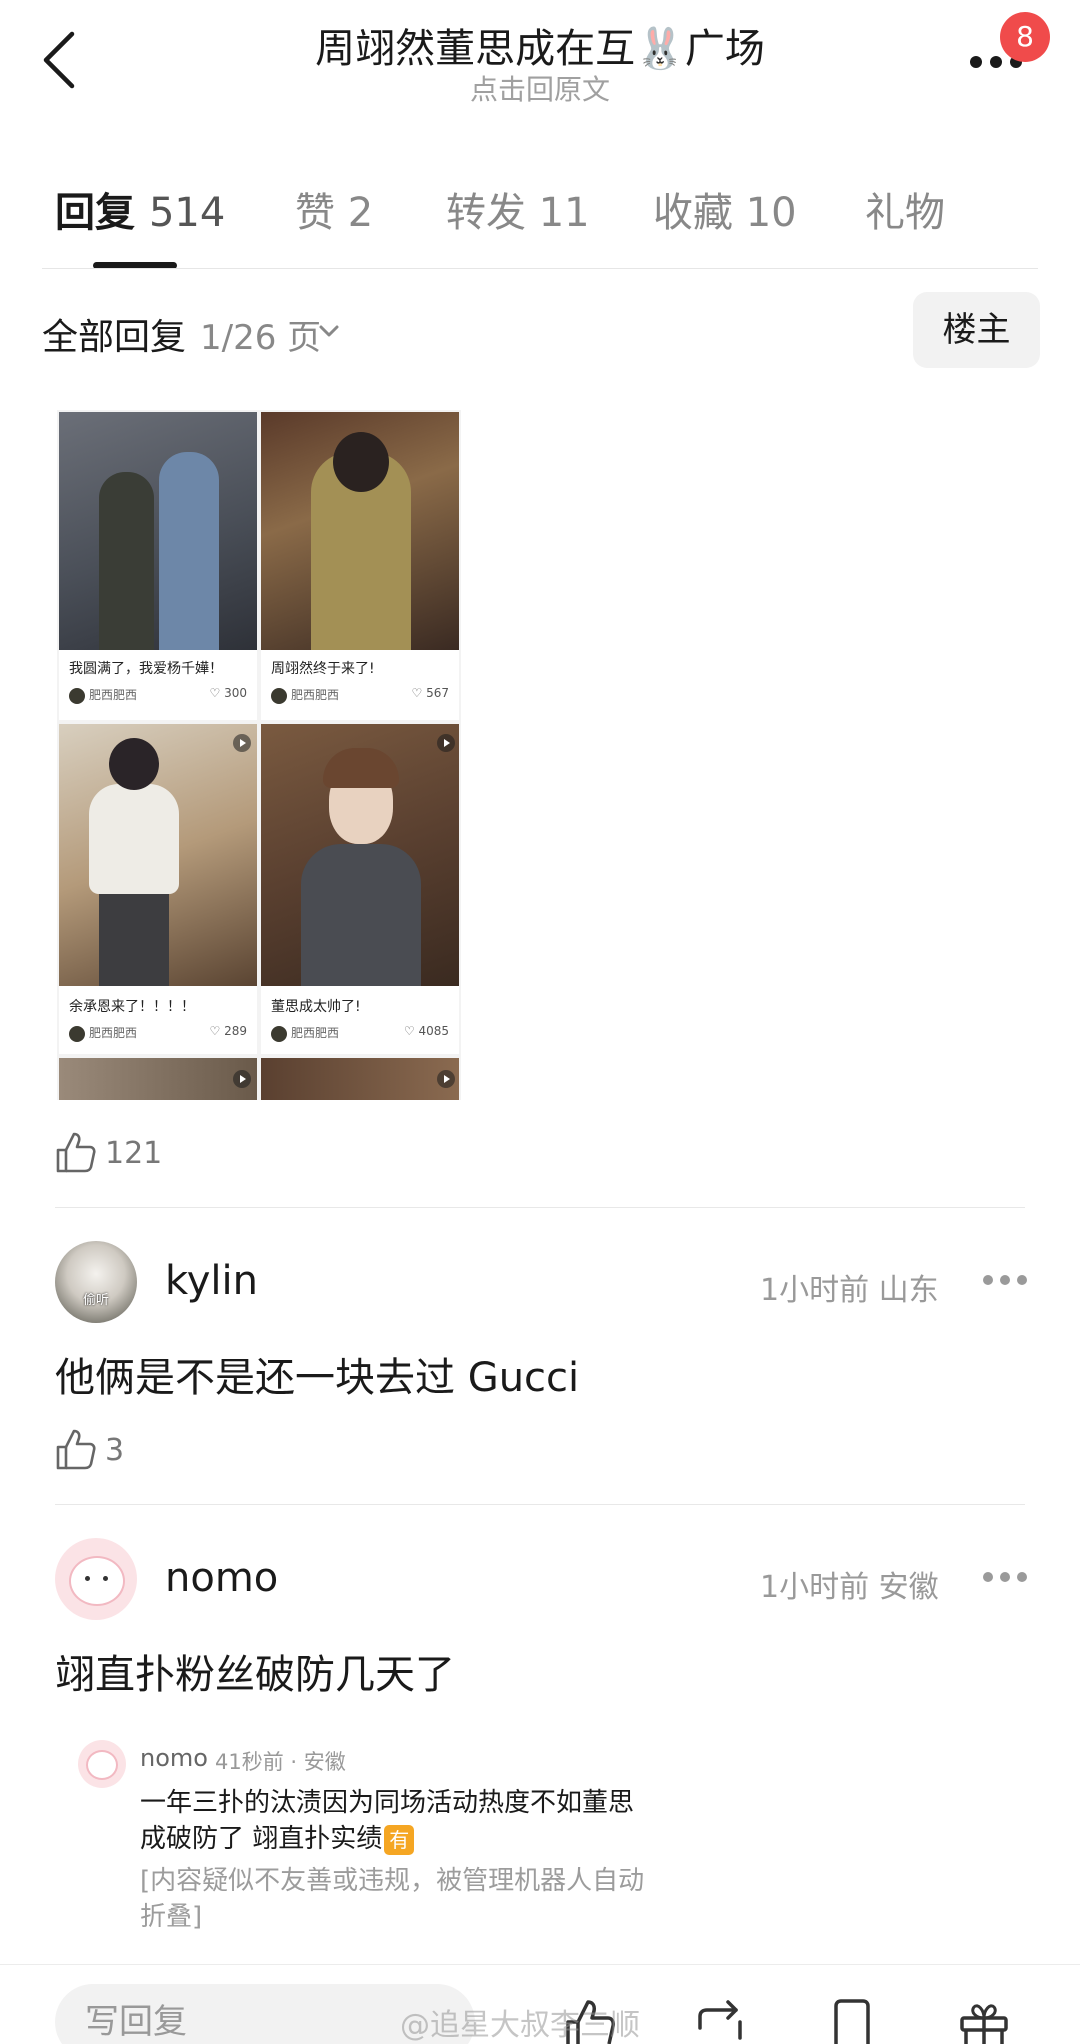 The image size is (1080, 2044). Describe the element at coordinates (540, 330) in the screenshot. I see `reply-filter-row: 全部回复 1/26 页 楼主` at that location.